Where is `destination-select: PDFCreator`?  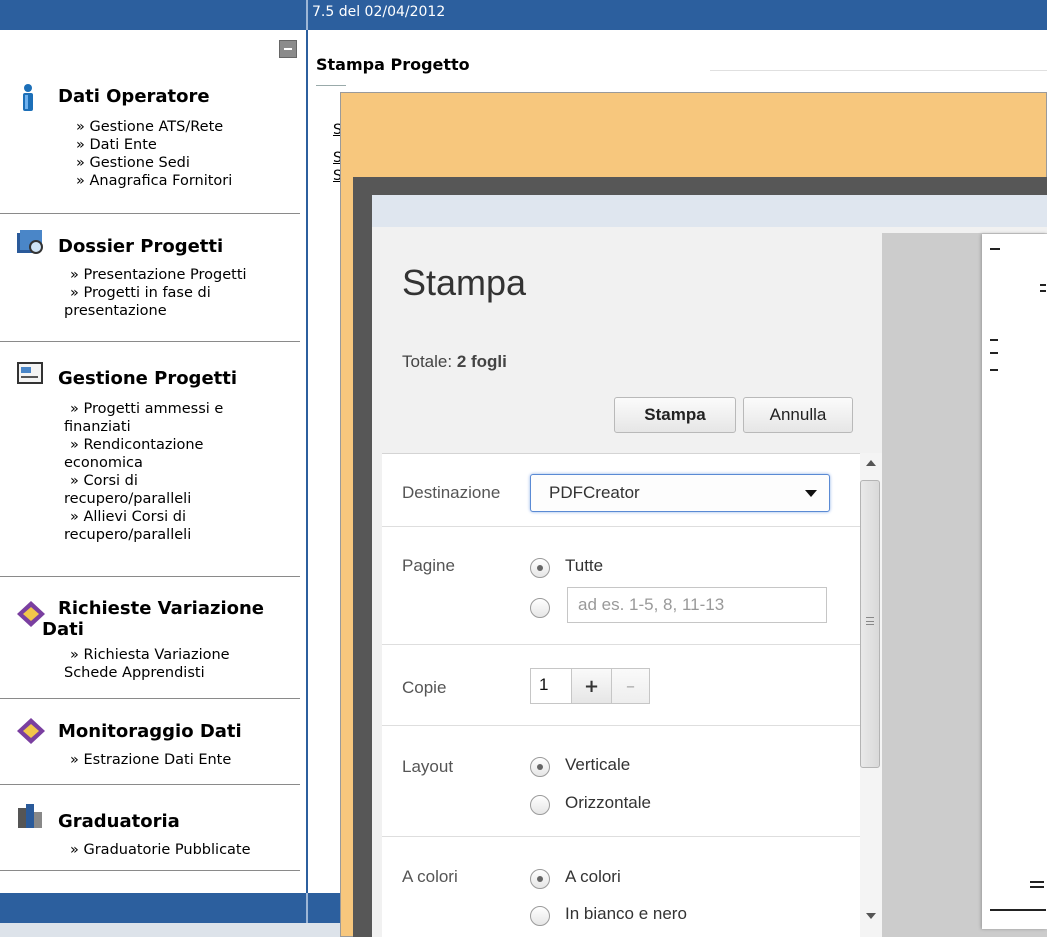
destination-select: PDFCreator is located at coordinates (680, 493).